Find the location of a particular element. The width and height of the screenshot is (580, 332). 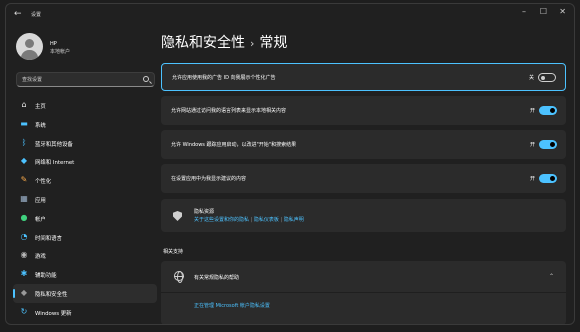

avatar-body is located at coordinates (29, 55).